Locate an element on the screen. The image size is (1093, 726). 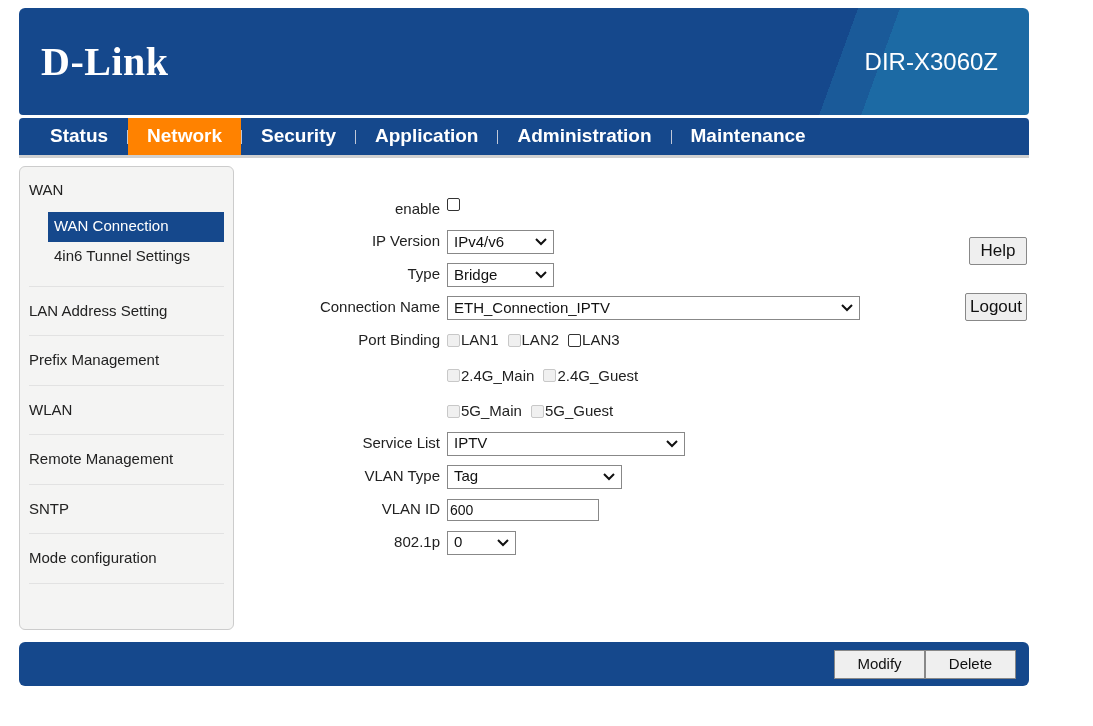
footer-button: Modify is located at coordinates (879, 664).